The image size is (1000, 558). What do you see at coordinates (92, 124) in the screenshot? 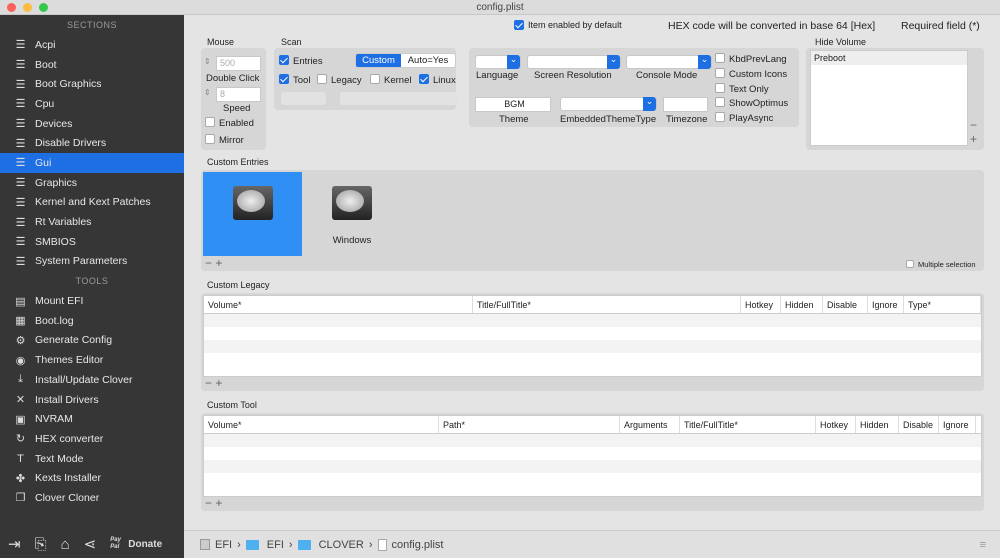
I see `sidebar-item-devices: ☰ Devices` at bounding box center [92, 124].